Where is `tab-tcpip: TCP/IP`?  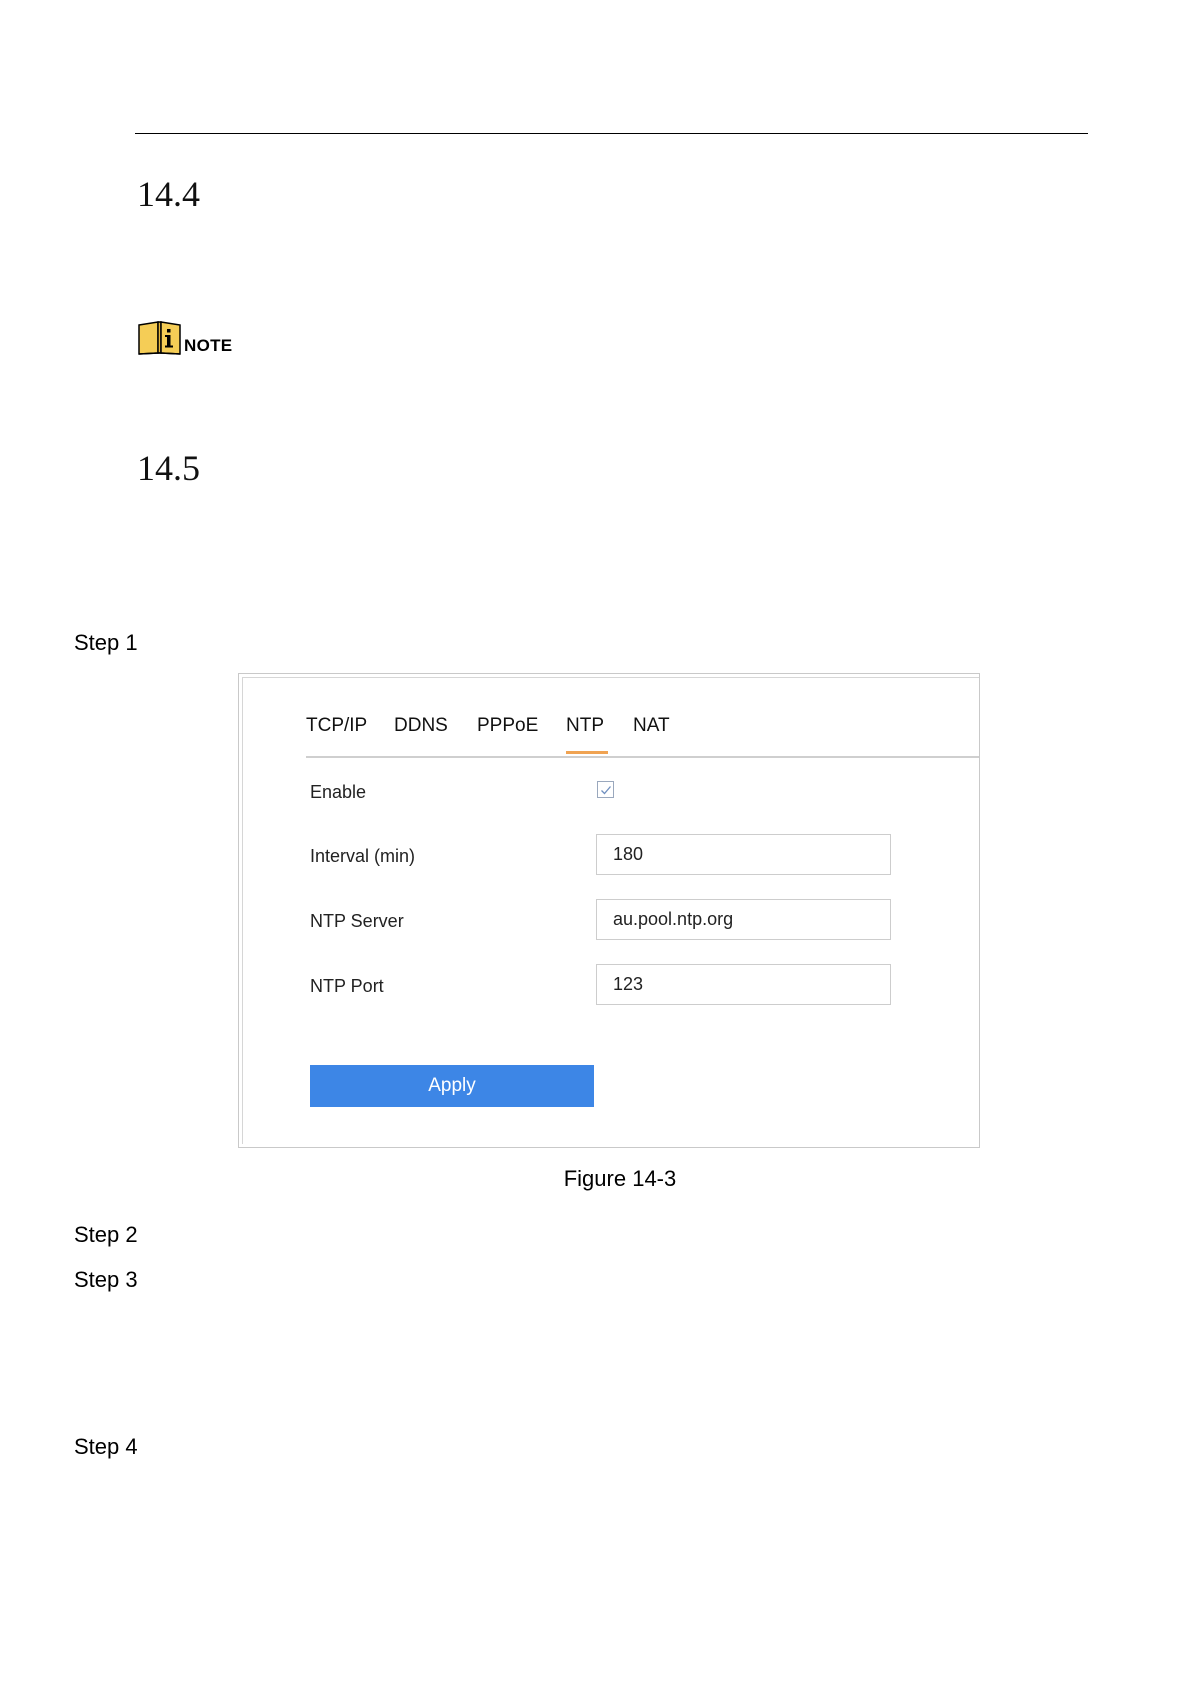
tab-tcpip: TCP/IP is located at coordinates (336, 730).